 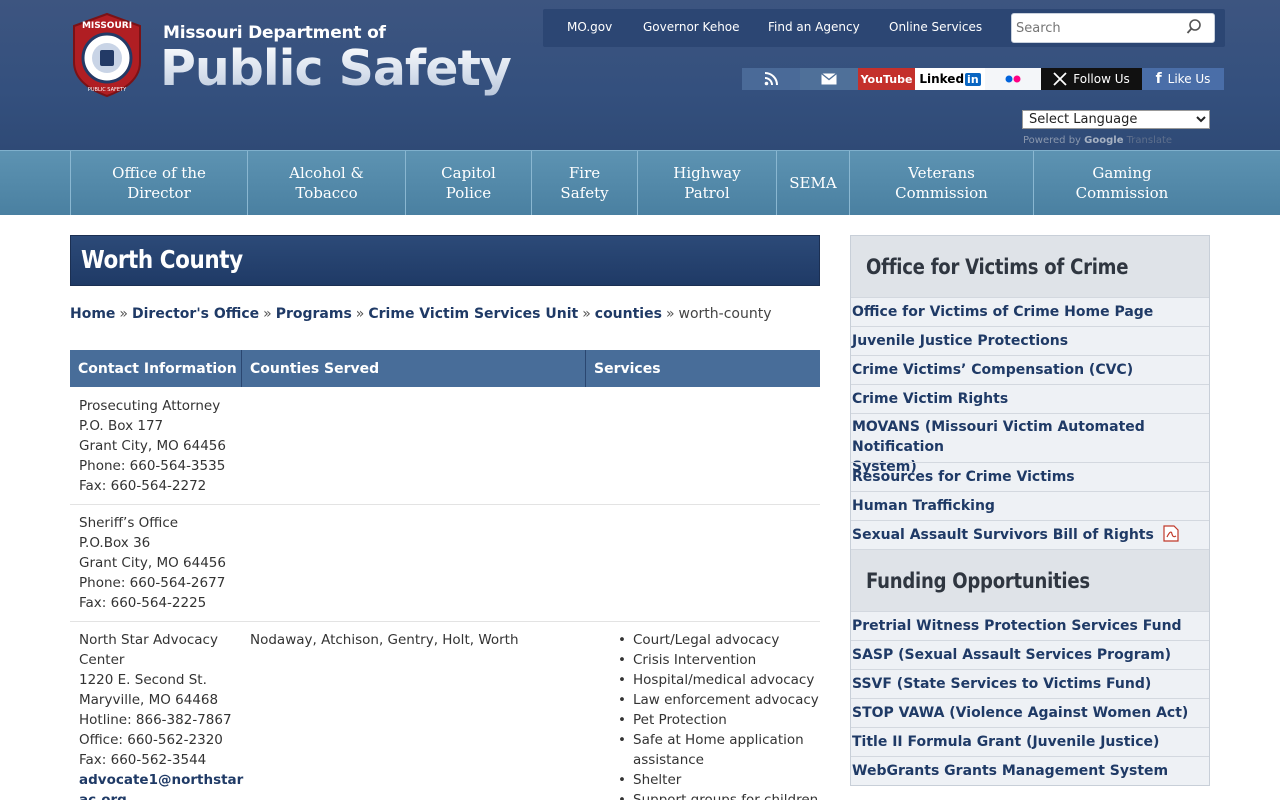 I want to click on sidebar-link-sasp: SASP (Sexual Assault Services Program), so click(x=1030, y=654).